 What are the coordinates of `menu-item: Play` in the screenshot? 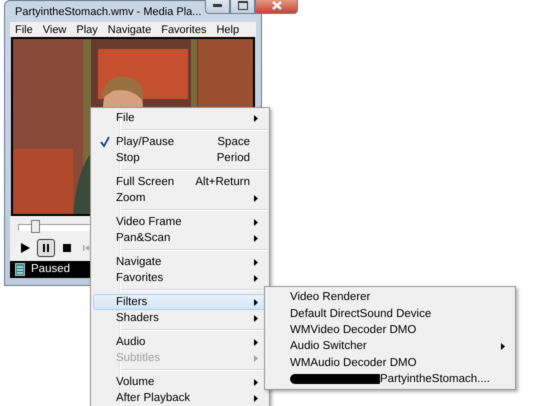 It's located at (87, 30).